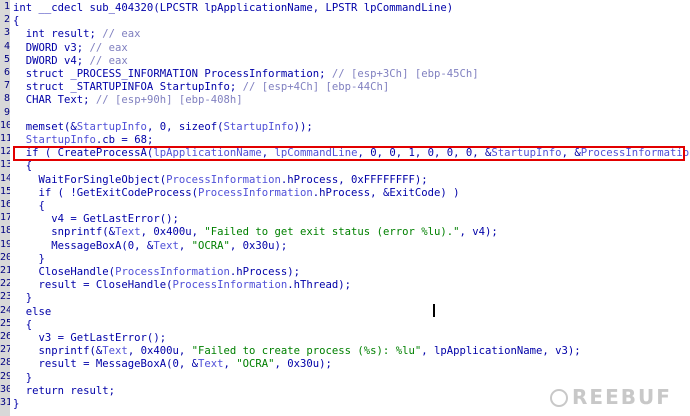  Describe the element at coordinates (332, 232) in the screenshot. I see `string-literal: "Failed to get exit status (error %lu)."` at that location.